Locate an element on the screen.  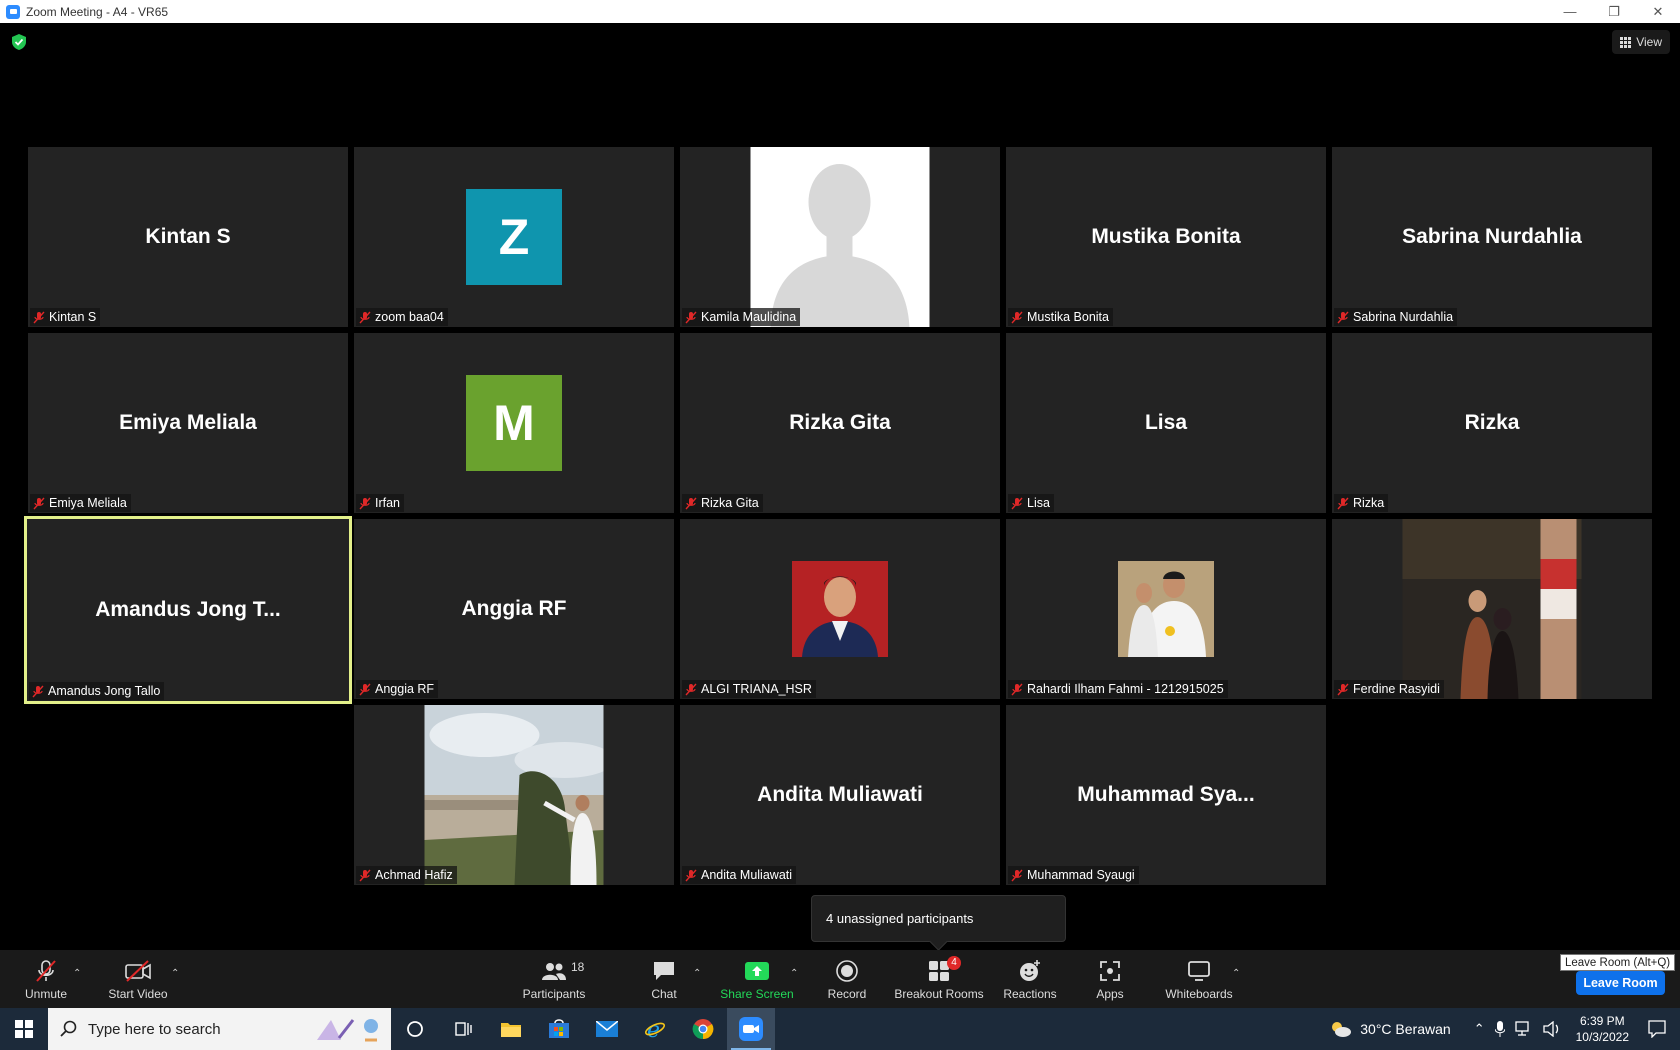
participant-tile-emiya: Emiya Meliala Emiya Meliala is located at coordinates (188, 423).